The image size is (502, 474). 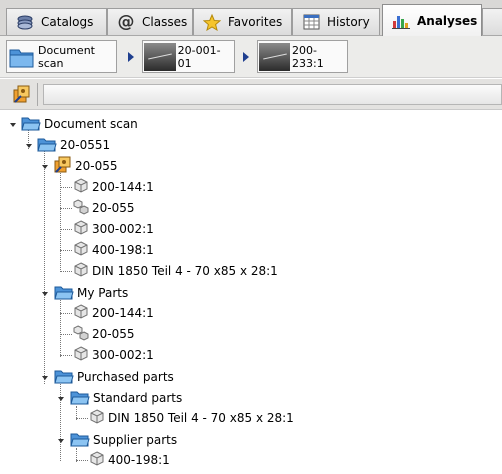 I want to click on star-icon, so click(x=212, y=22).